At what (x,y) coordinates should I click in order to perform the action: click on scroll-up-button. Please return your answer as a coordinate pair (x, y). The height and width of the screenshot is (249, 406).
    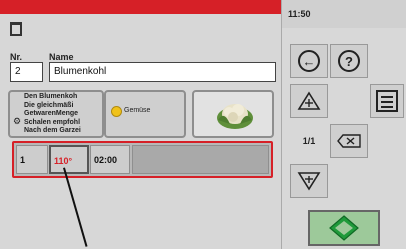
    Looking at the image, I should click on (309, 101).